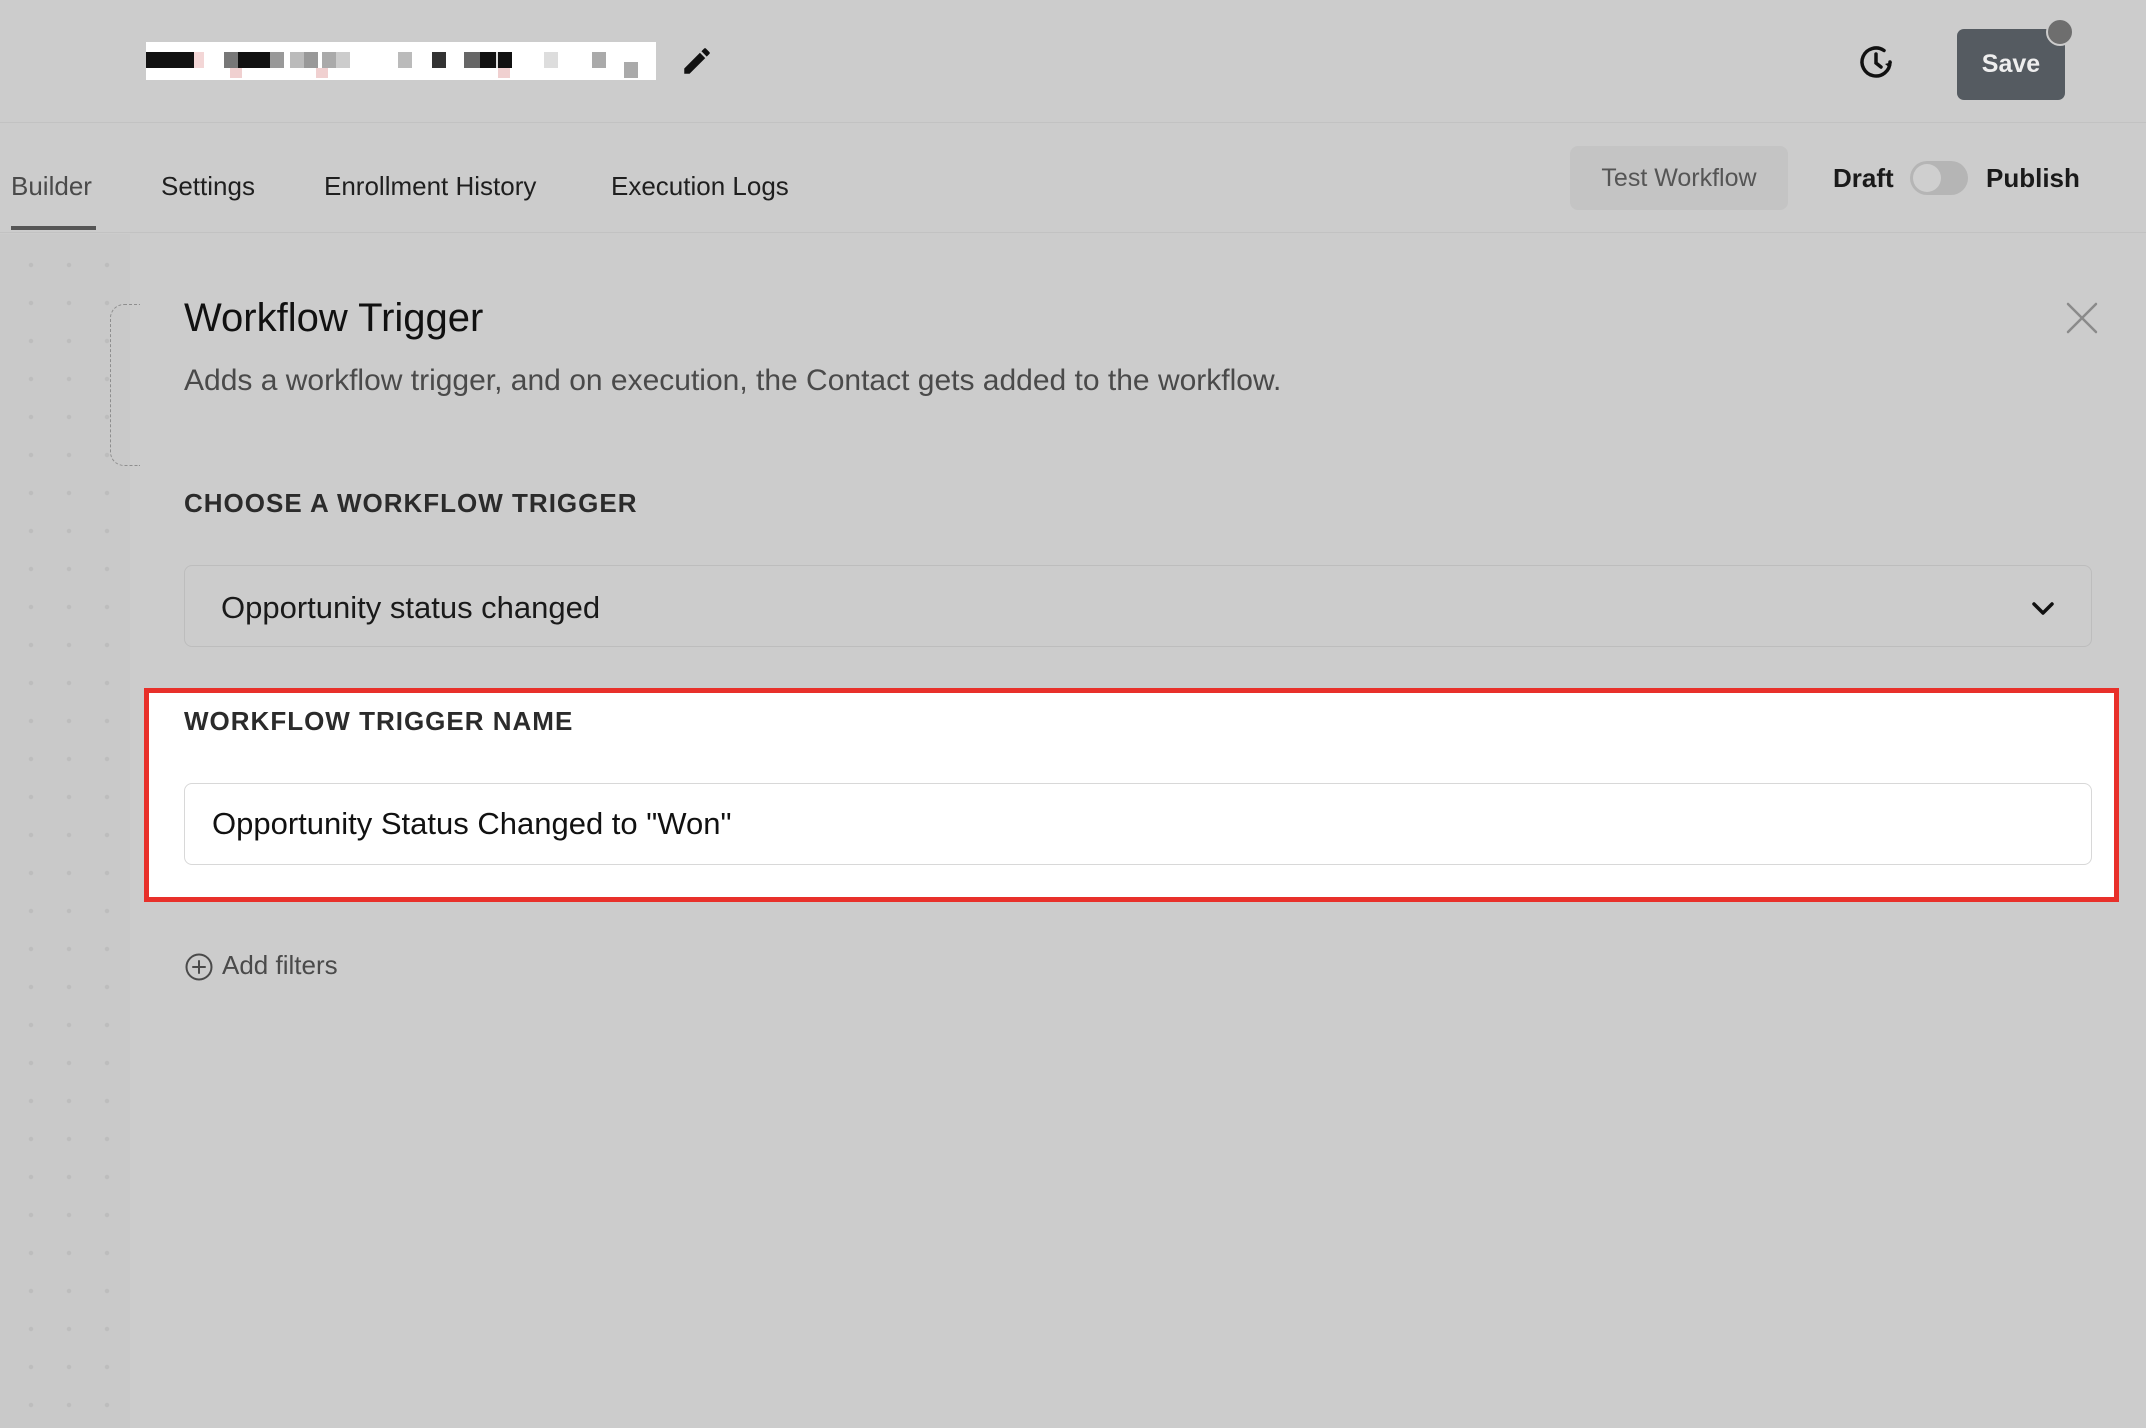 The width and height of the screenshot is (2146, 1428). What do you see at coordinates (53, 228) in the screenshot?
I see `active-tab-indicator` at bounding box center [53, 228].